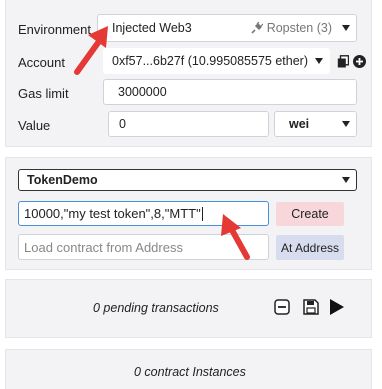  I want to click on value-unit-select: wei, so click(315, 124).